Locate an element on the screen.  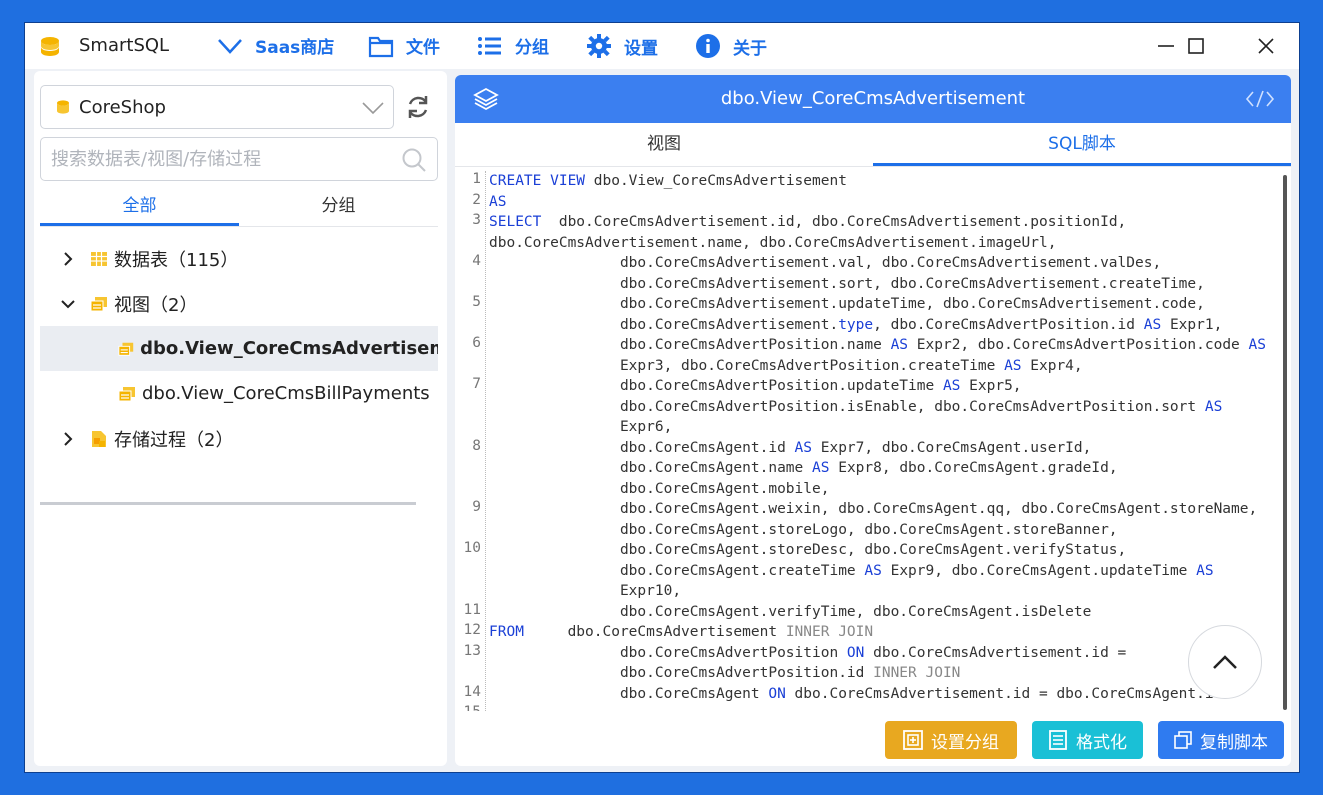
tree-scrollbar is located at coordinates (228, 503).